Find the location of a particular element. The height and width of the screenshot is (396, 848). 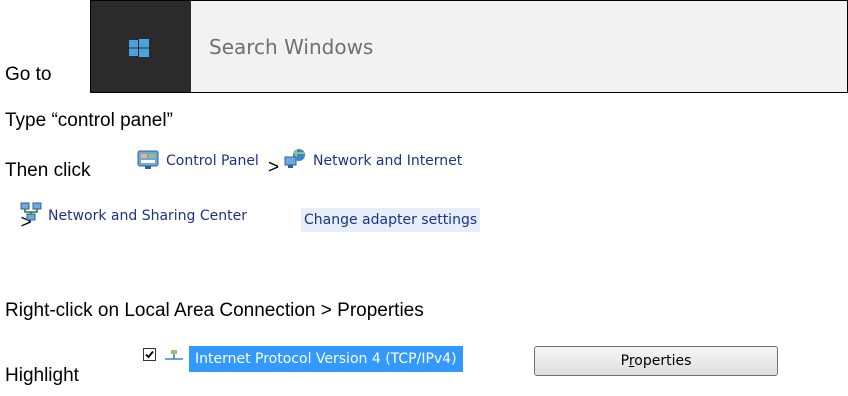

windows-logo-icon is located at coordinates (139, 48).